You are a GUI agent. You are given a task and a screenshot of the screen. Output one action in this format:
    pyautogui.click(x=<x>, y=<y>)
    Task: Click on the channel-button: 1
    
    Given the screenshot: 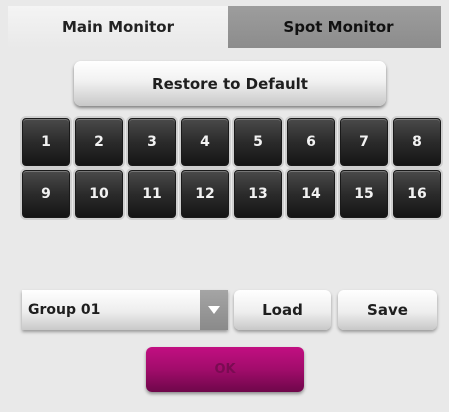 What is the action you would take?
    pyautogui.click(x=46, y=142)
    